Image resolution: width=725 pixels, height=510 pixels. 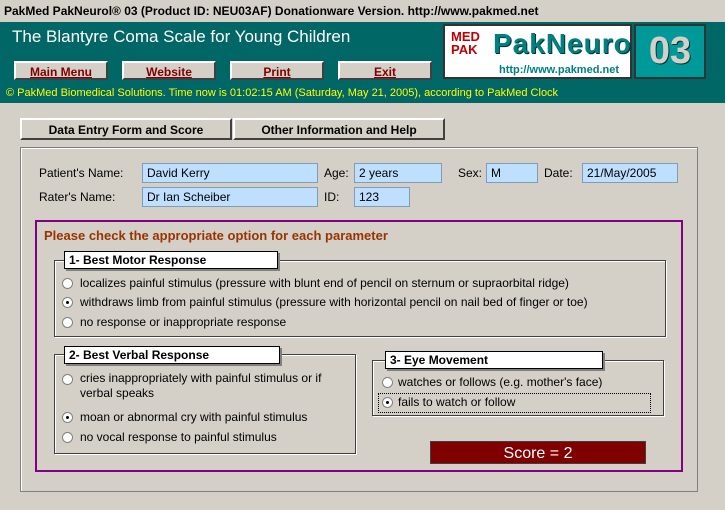 I want to click on verbal-option-moan-radio, so click(x=67, y=417).